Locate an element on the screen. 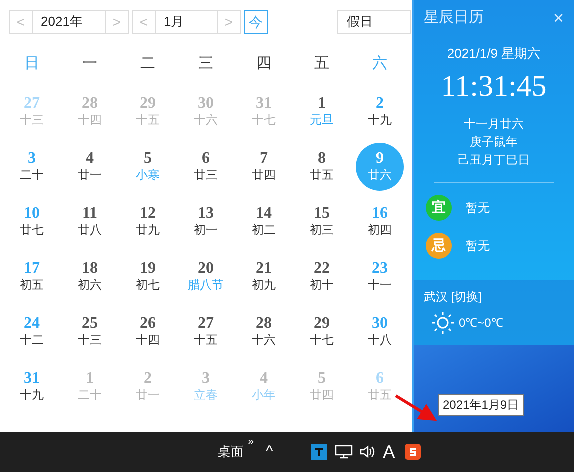 The width and height of the screenshot is (574, 472). day-cell: 22 初十 is located at coordinates (322, 276).